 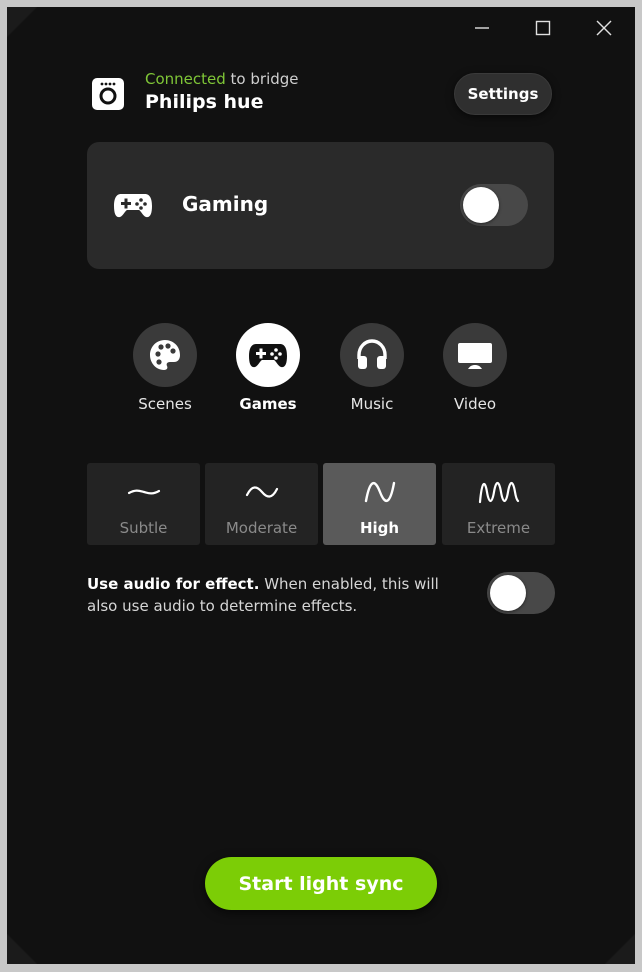 I want to click on intensity-label: Subtle, so click(x=143, y=528).